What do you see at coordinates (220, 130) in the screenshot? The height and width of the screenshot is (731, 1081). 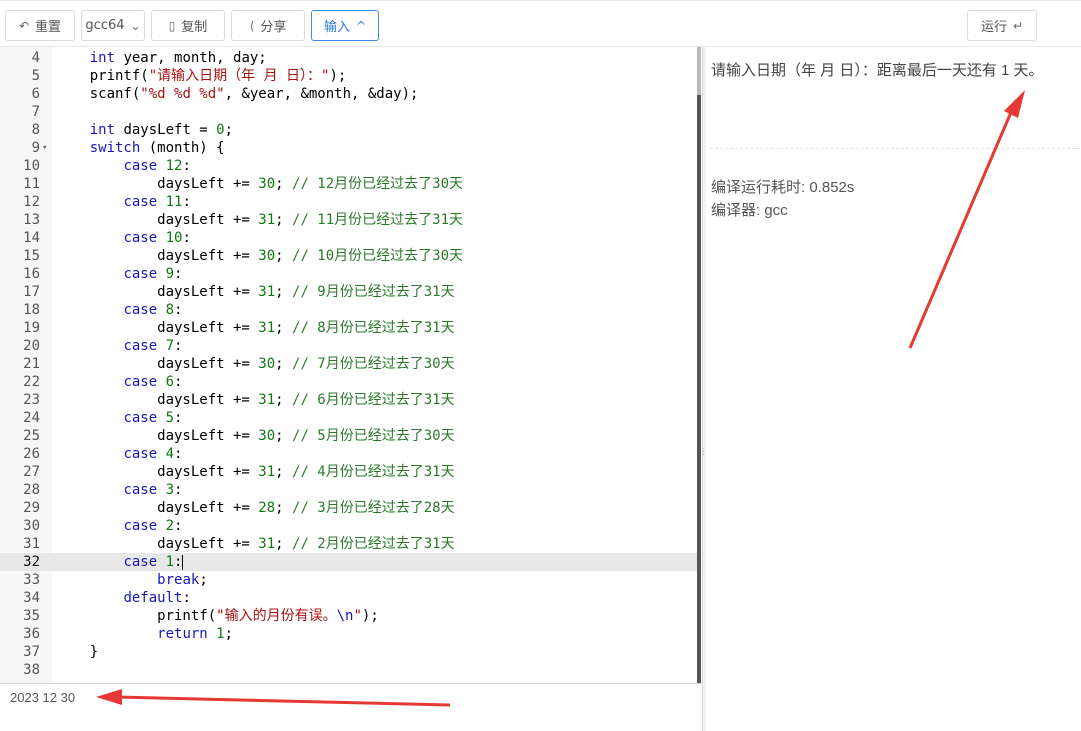 I see `code-token: 0` at bounding box center [220, 130].